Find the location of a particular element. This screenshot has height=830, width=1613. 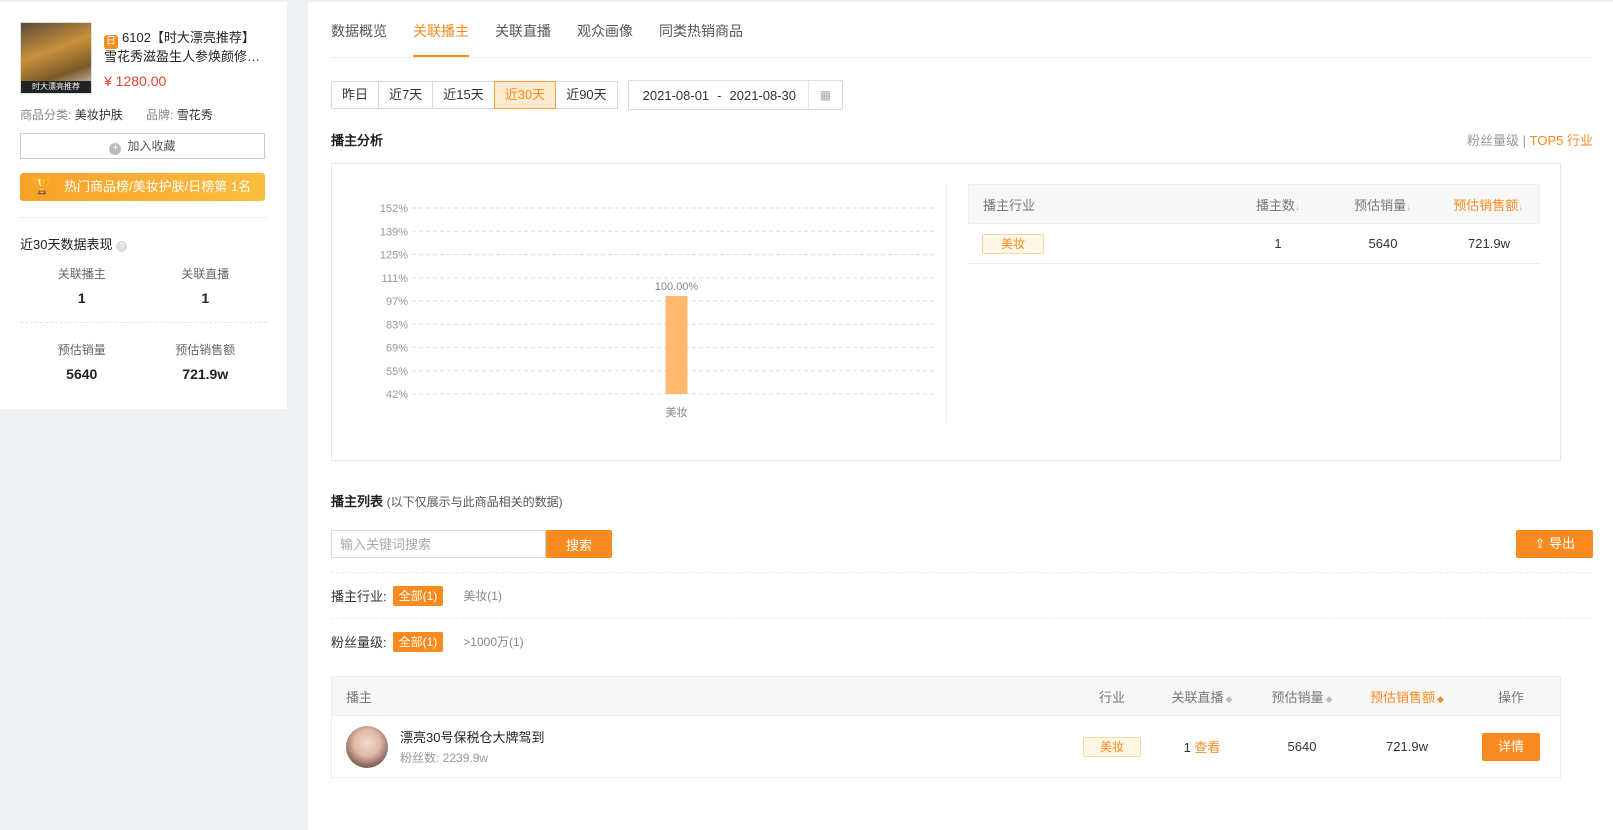

filter-fans-all: 全部(1) is located at coordinates (418, 641).